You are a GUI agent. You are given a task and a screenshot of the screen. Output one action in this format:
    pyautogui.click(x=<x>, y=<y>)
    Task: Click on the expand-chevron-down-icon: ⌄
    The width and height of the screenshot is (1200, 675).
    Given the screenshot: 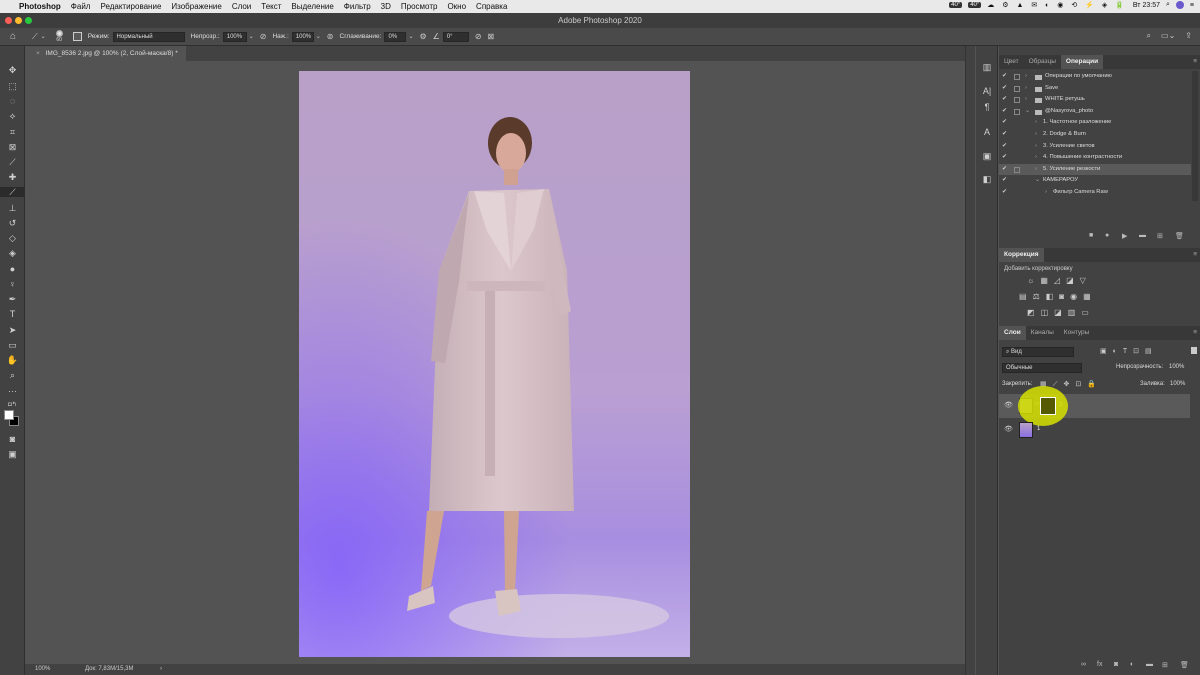 What is the action you would take?
    pyautogui.click(x=1027, y=112)
    